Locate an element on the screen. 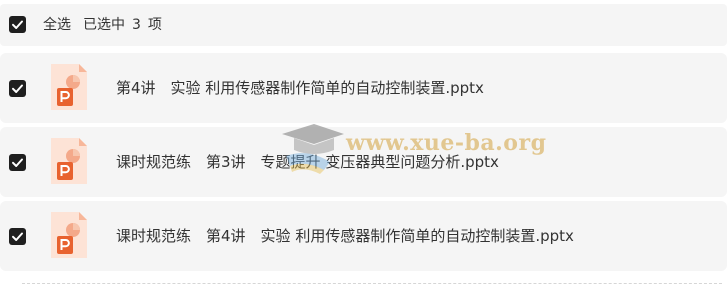 This screenshot has width=727, height=287. selected-suffix: 项 is located at coordinates (154, 25).